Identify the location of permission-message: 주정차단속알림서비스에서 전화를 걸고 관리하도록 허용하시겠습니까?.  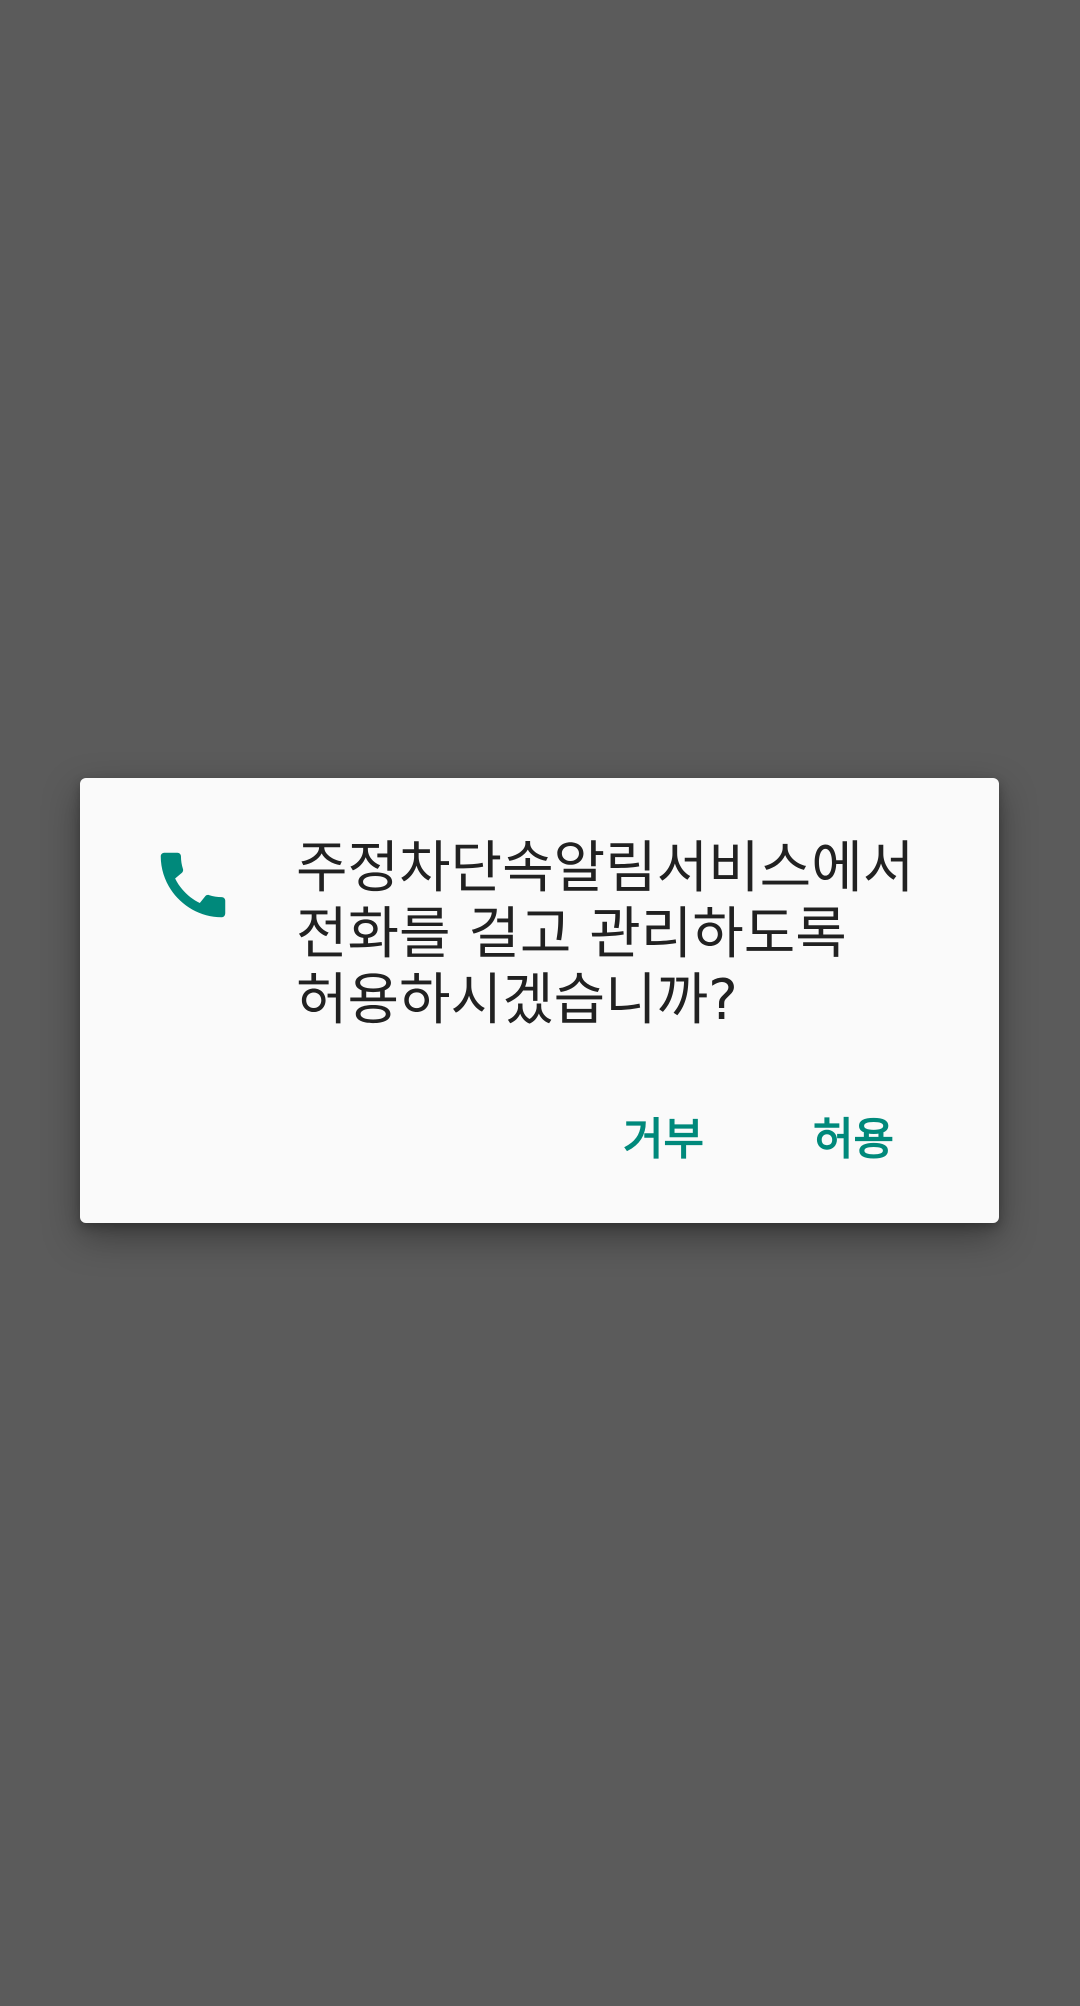
(605, 934).